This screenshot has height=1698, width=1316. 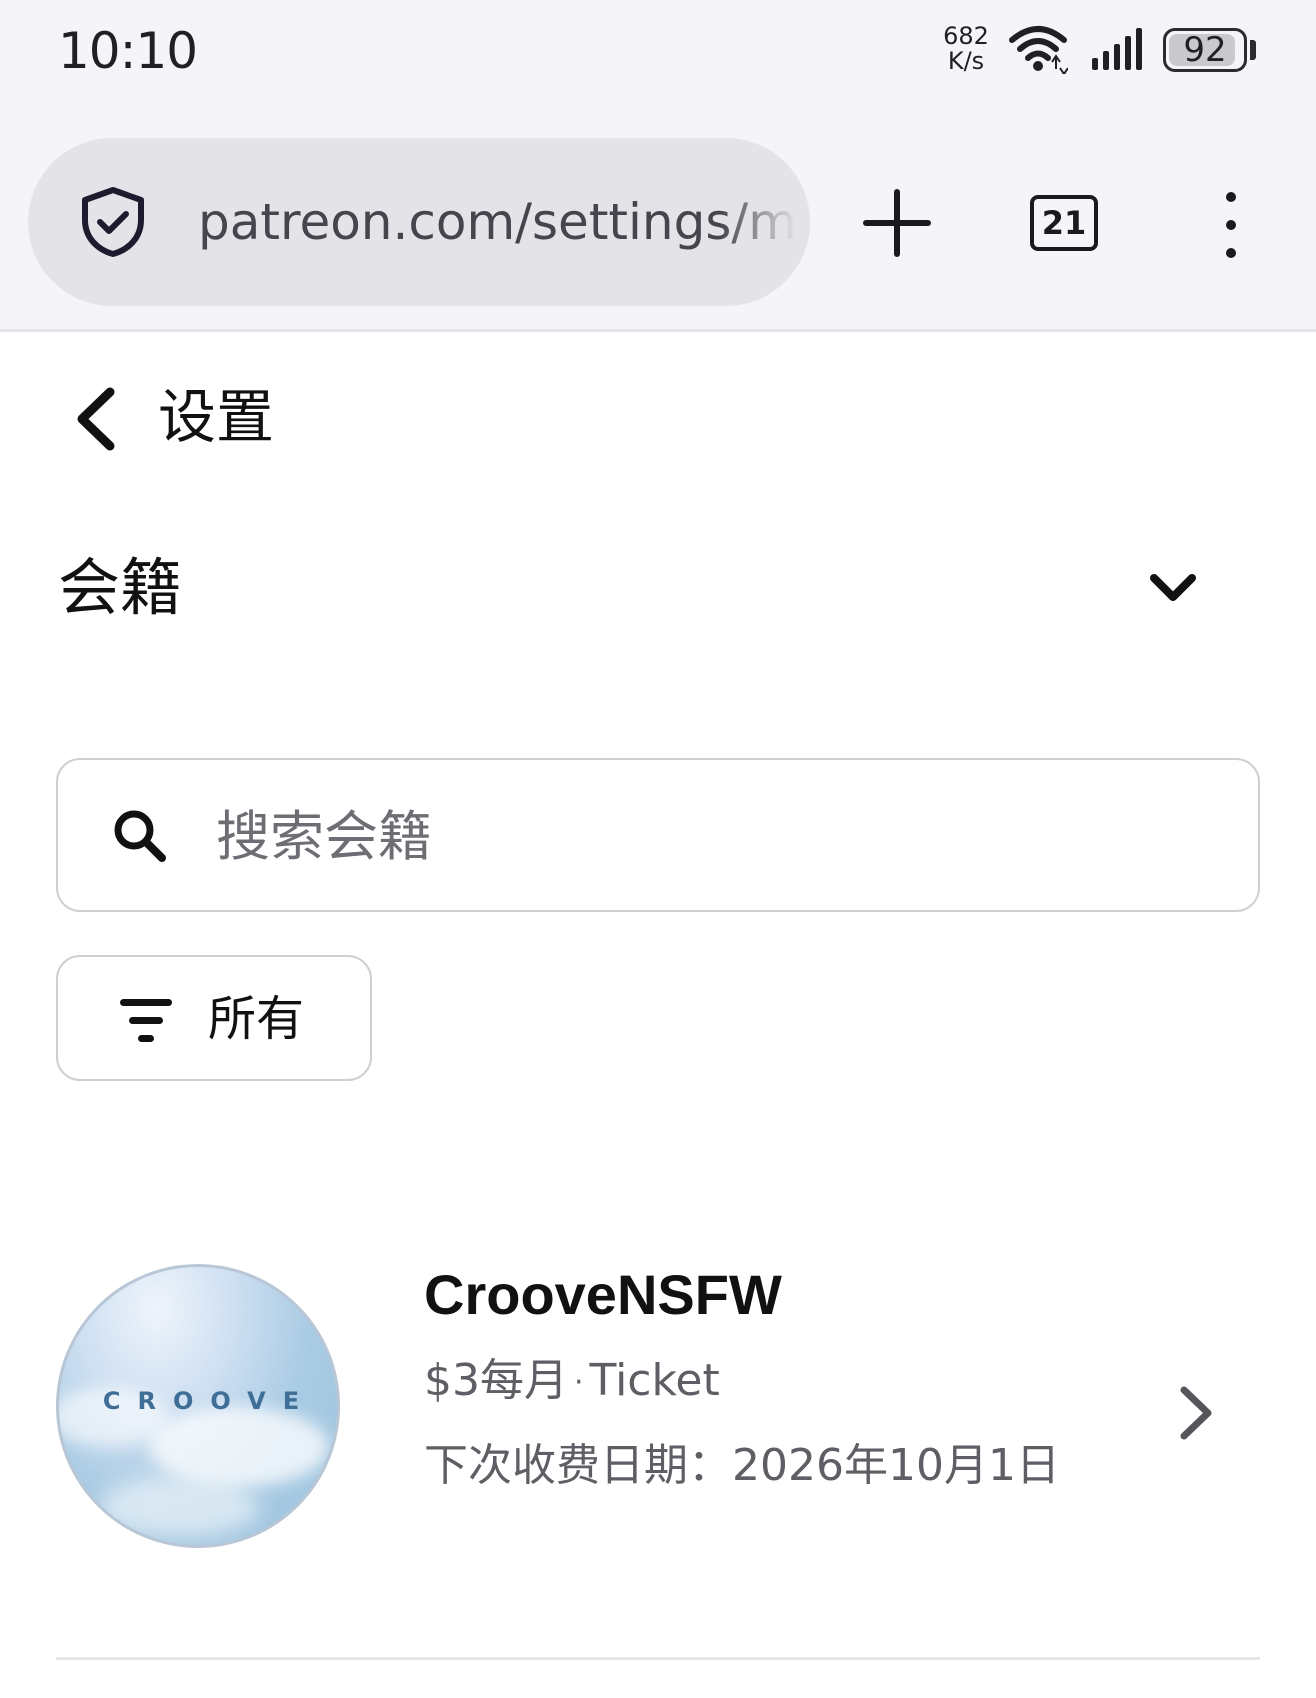 I want to click on search-box, so click(x=658, y=835).